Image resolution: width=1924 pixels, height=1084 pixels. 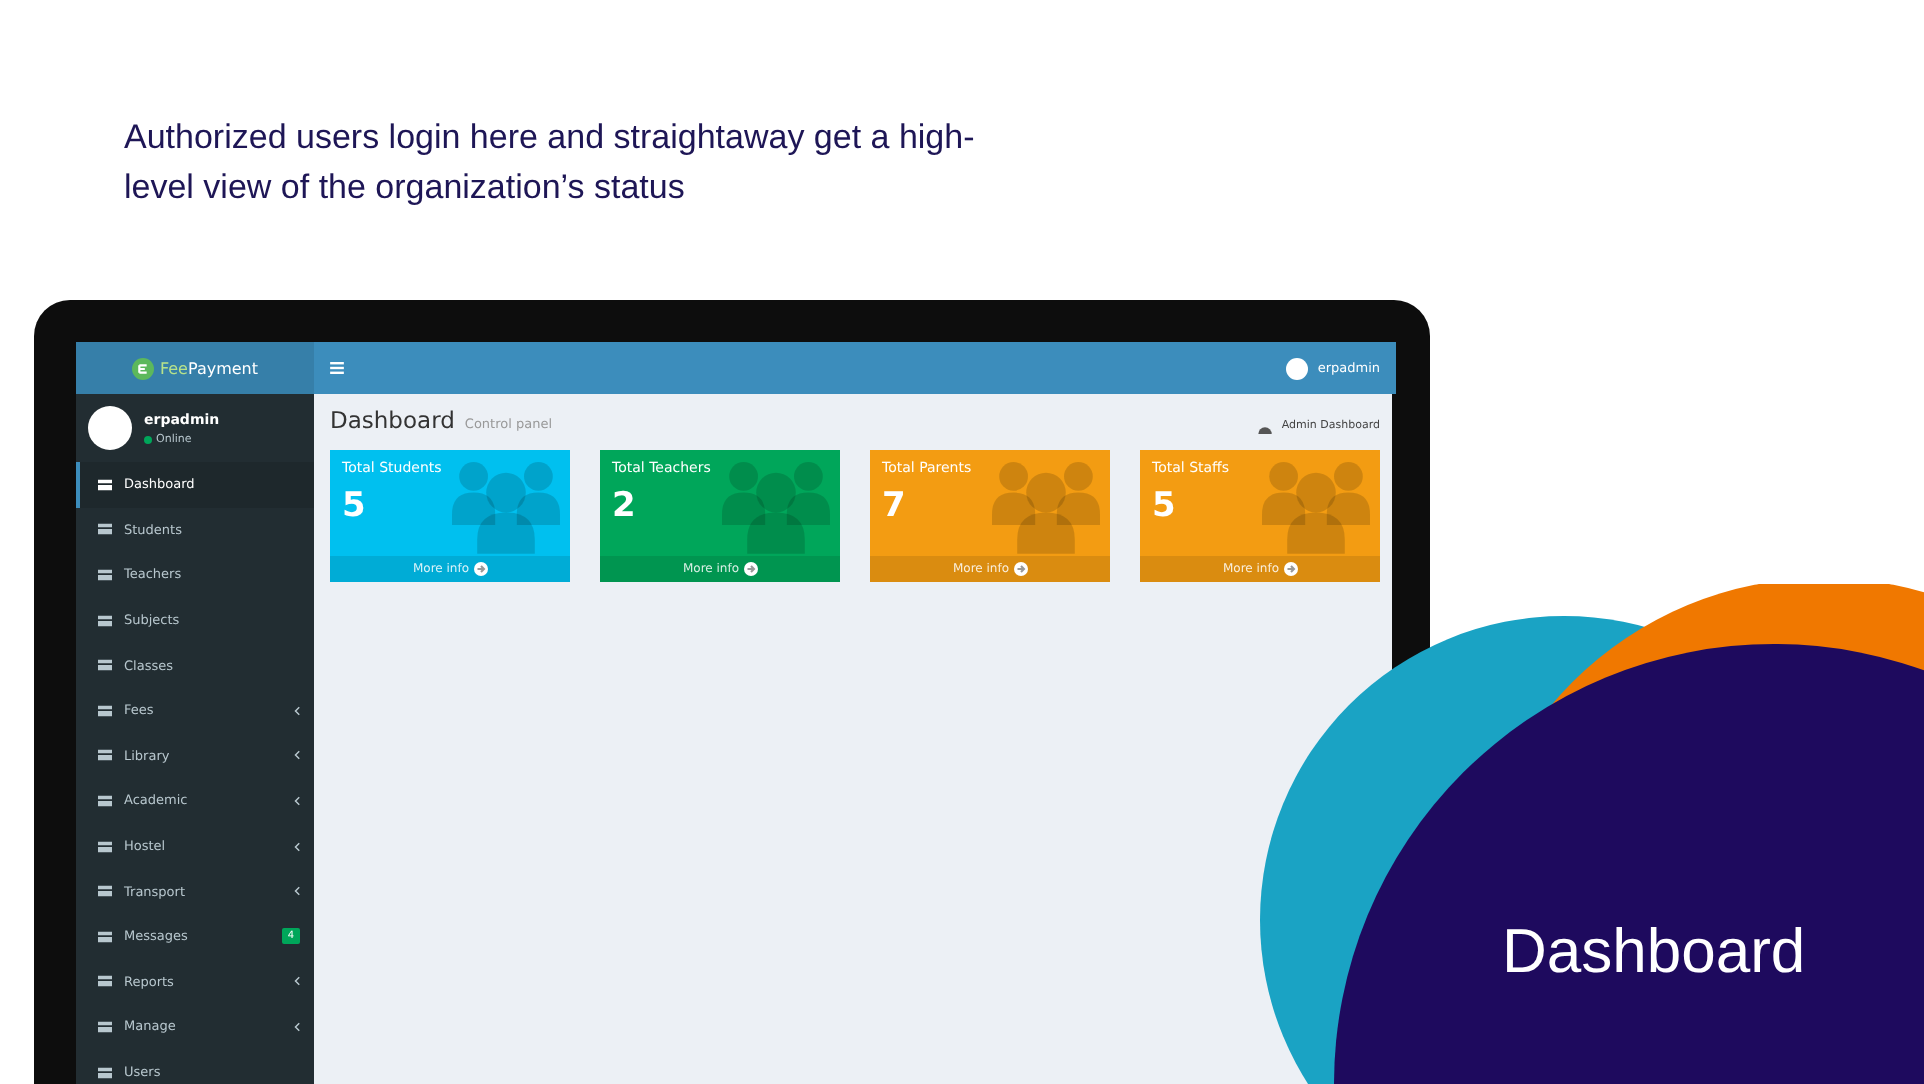 What do you see at coordinates (550, 163) in the screenshot?
I see `intro-text: Authorized users login here and straightaway get a high-level view of the organization’s status` at bounding box center [550, 163].